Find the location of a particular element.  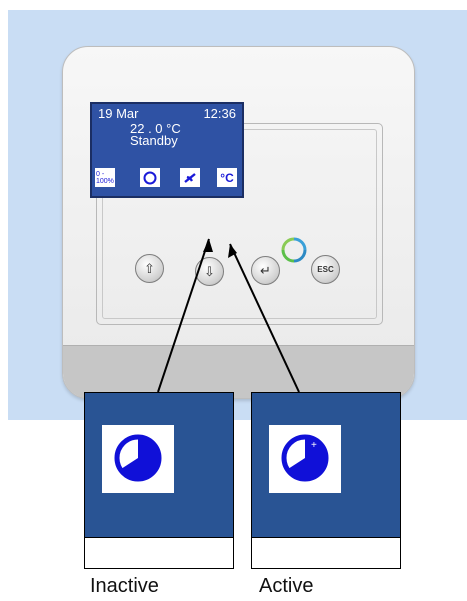

callout-arrows is located at coordinates (228, 315).